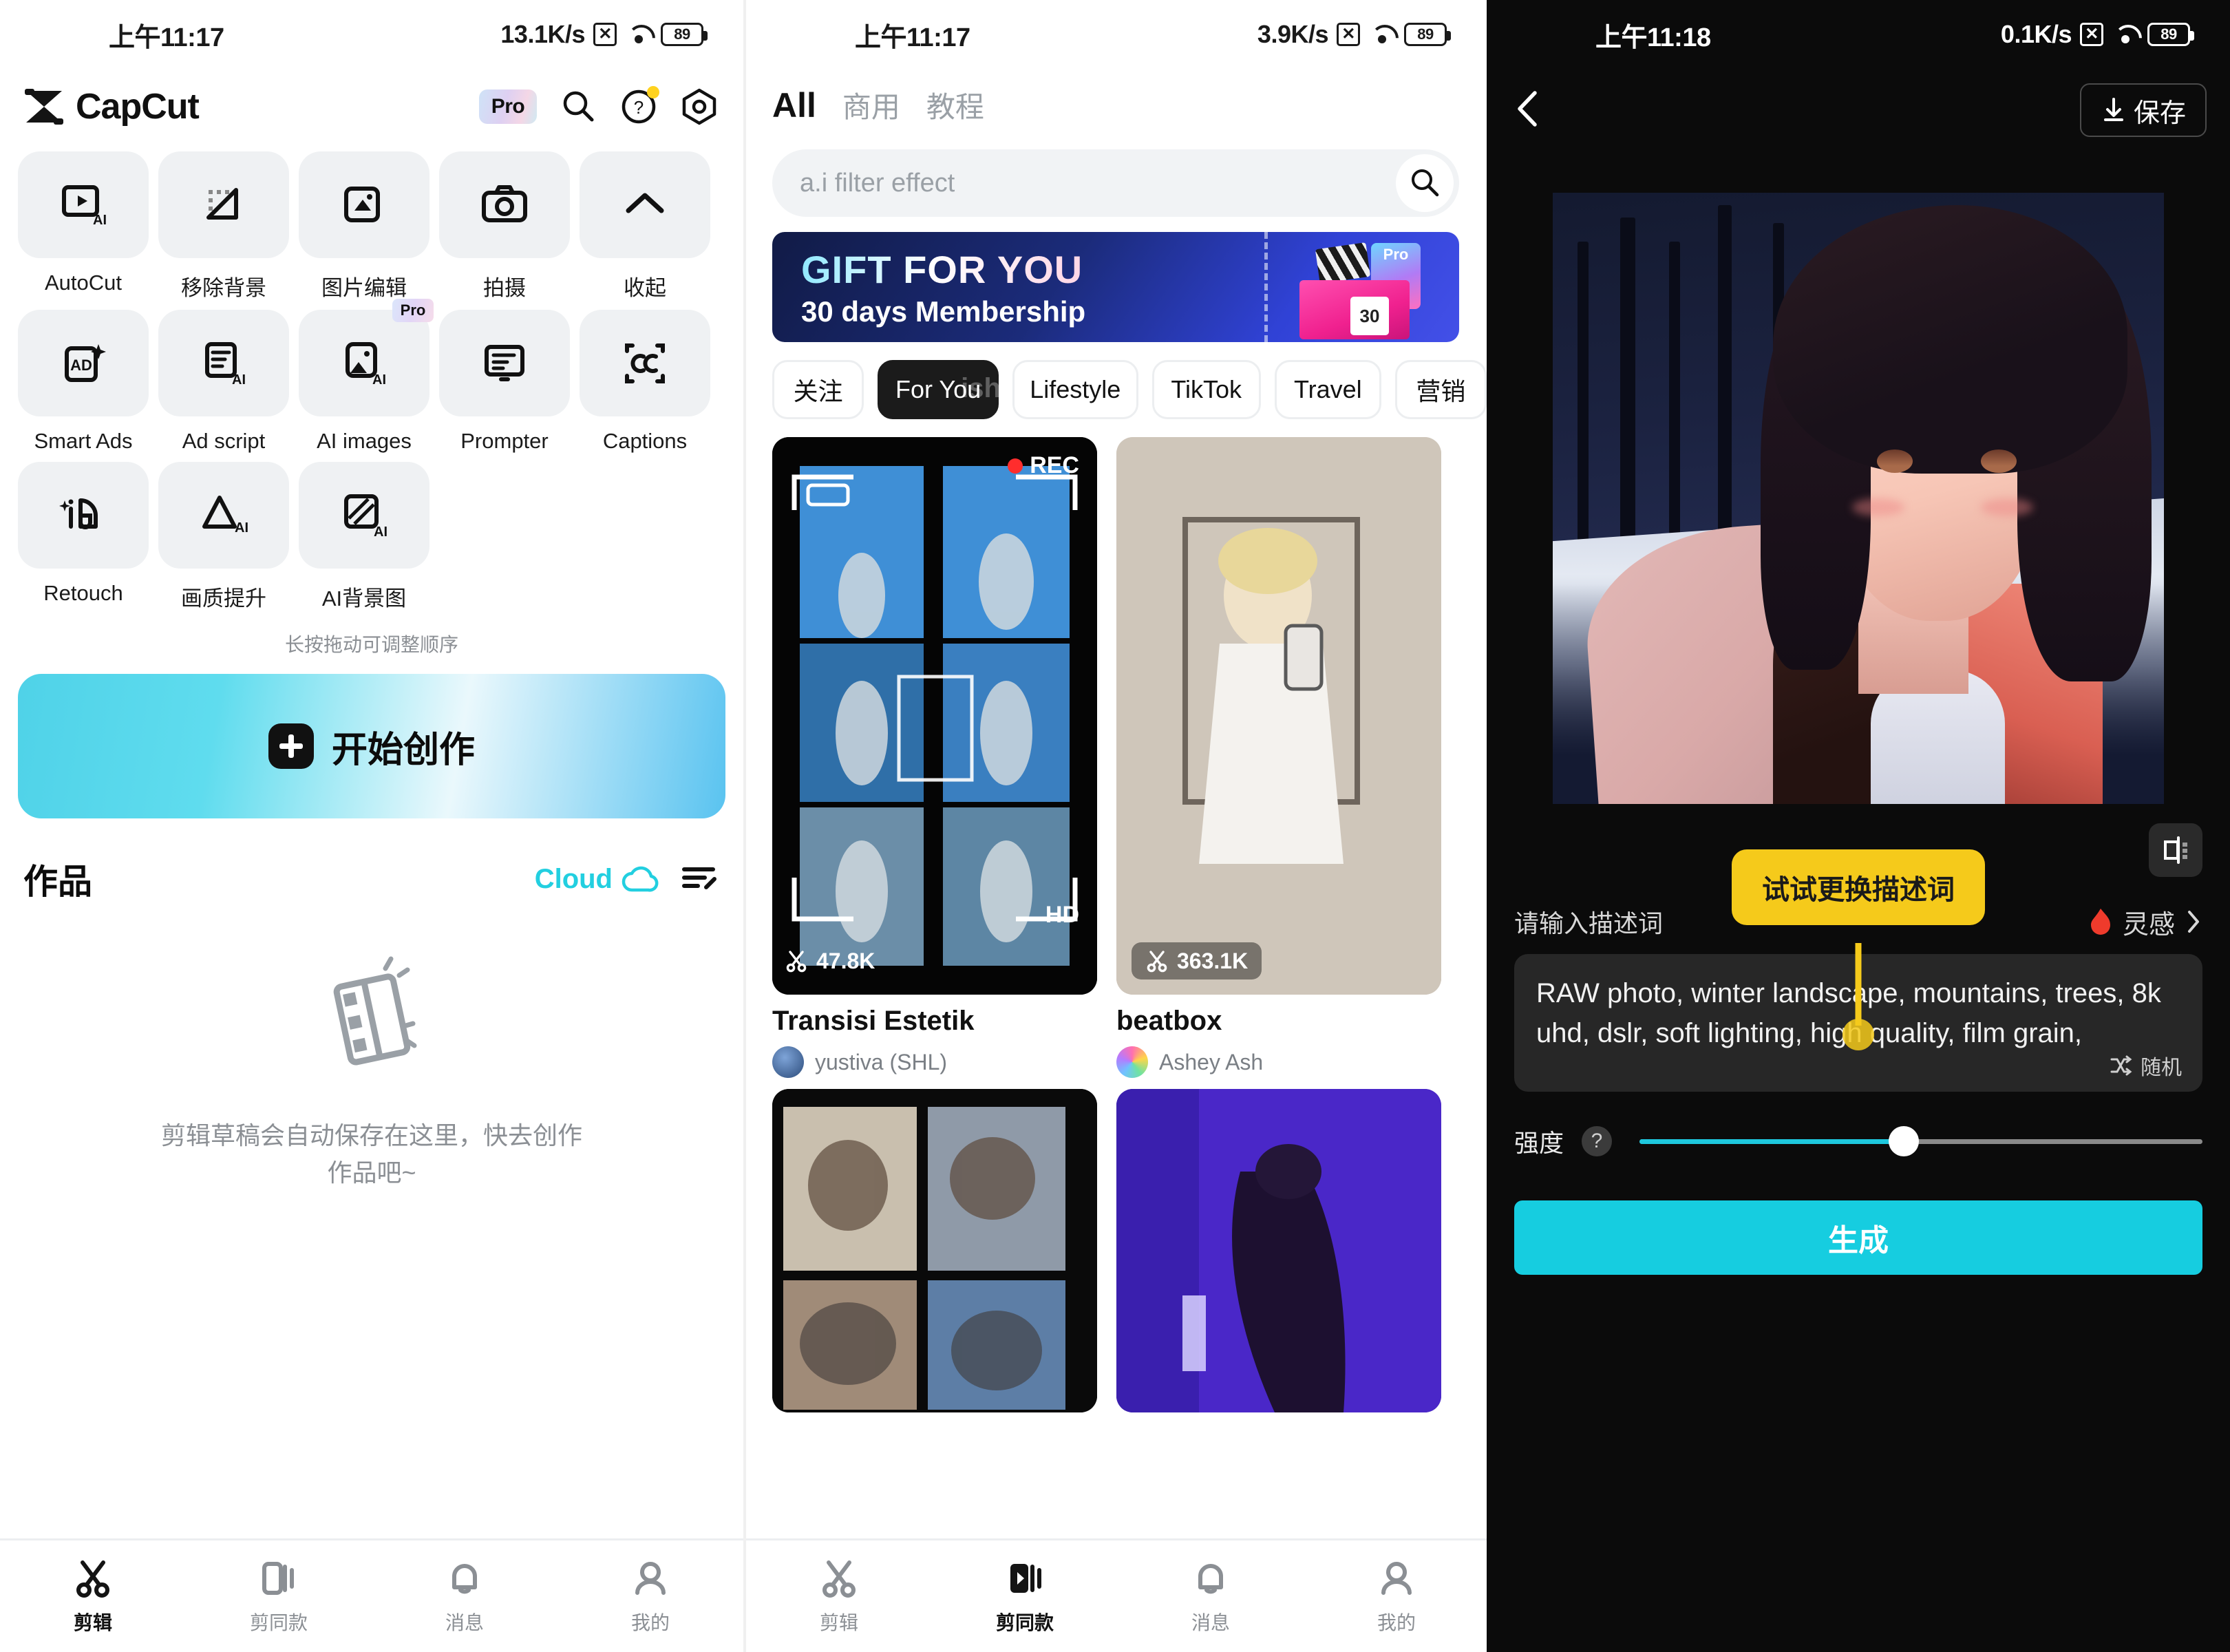  Describe the element at coordinates (1589, 923) in the screenshot. I see `prompt-label: 请输入描述词` at that location.